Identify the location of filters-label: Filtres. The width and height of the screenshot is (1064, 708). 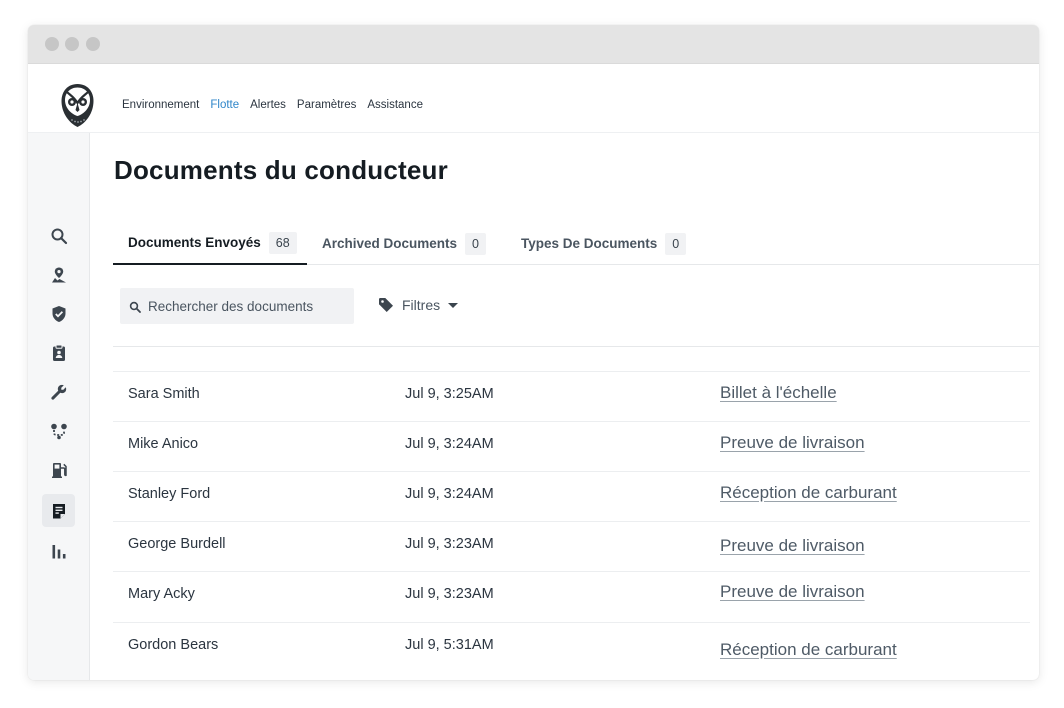
(421, 305).